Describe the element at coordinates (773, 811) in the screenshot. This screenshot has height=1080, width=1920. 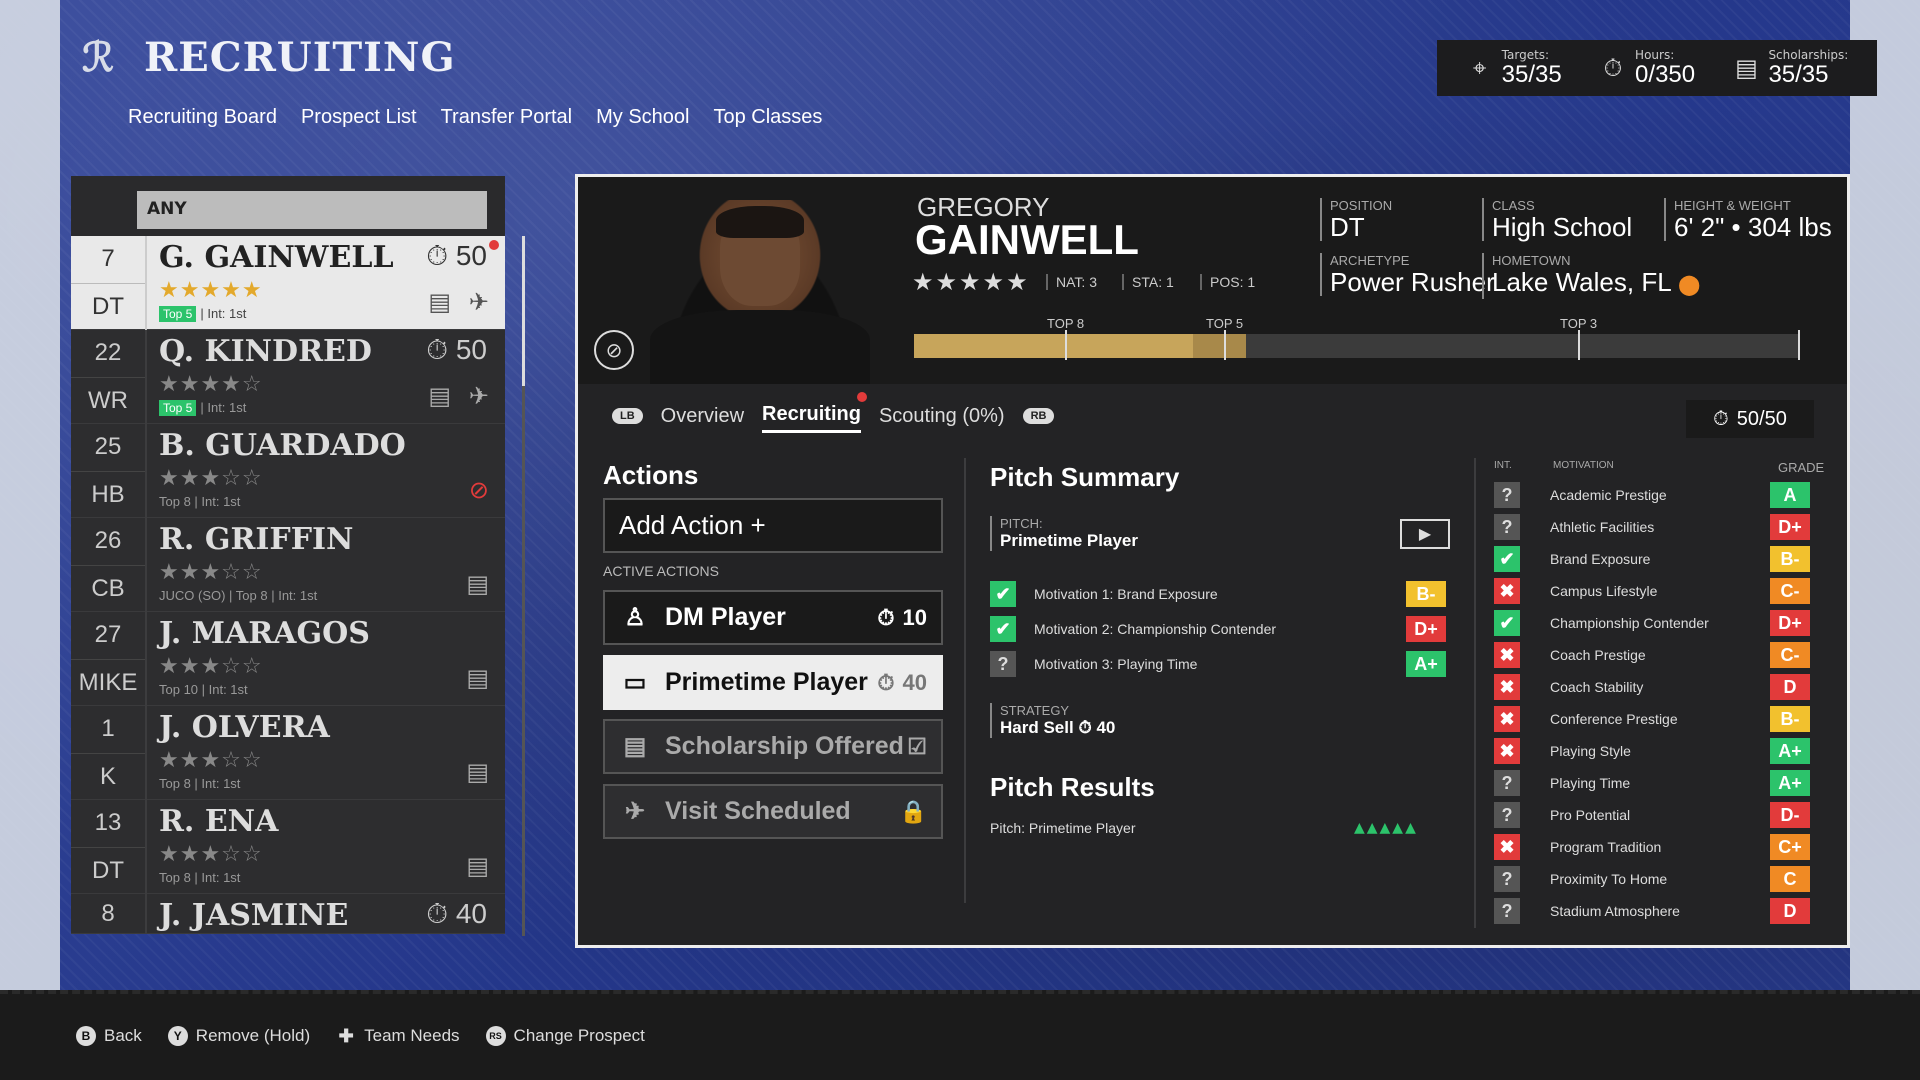
I see `action-visit-scheduled: ✈ Visit Scheduled 🔒` at that location.